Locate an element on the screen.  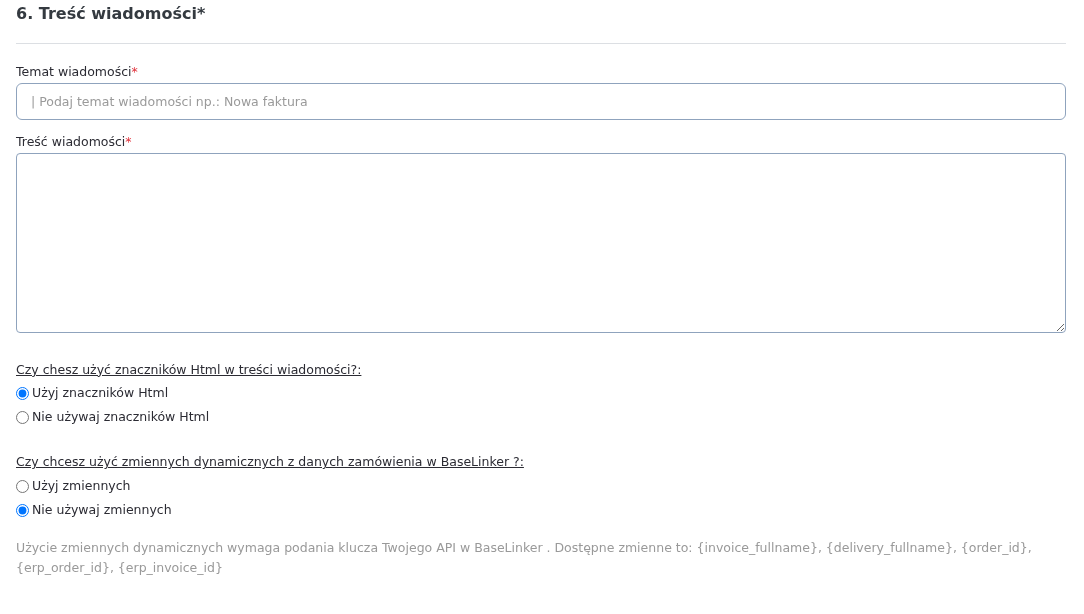
question-label: Czy chesz użyć znaczników Html w treści wiadomości?: is located at coordinates (189, 369).